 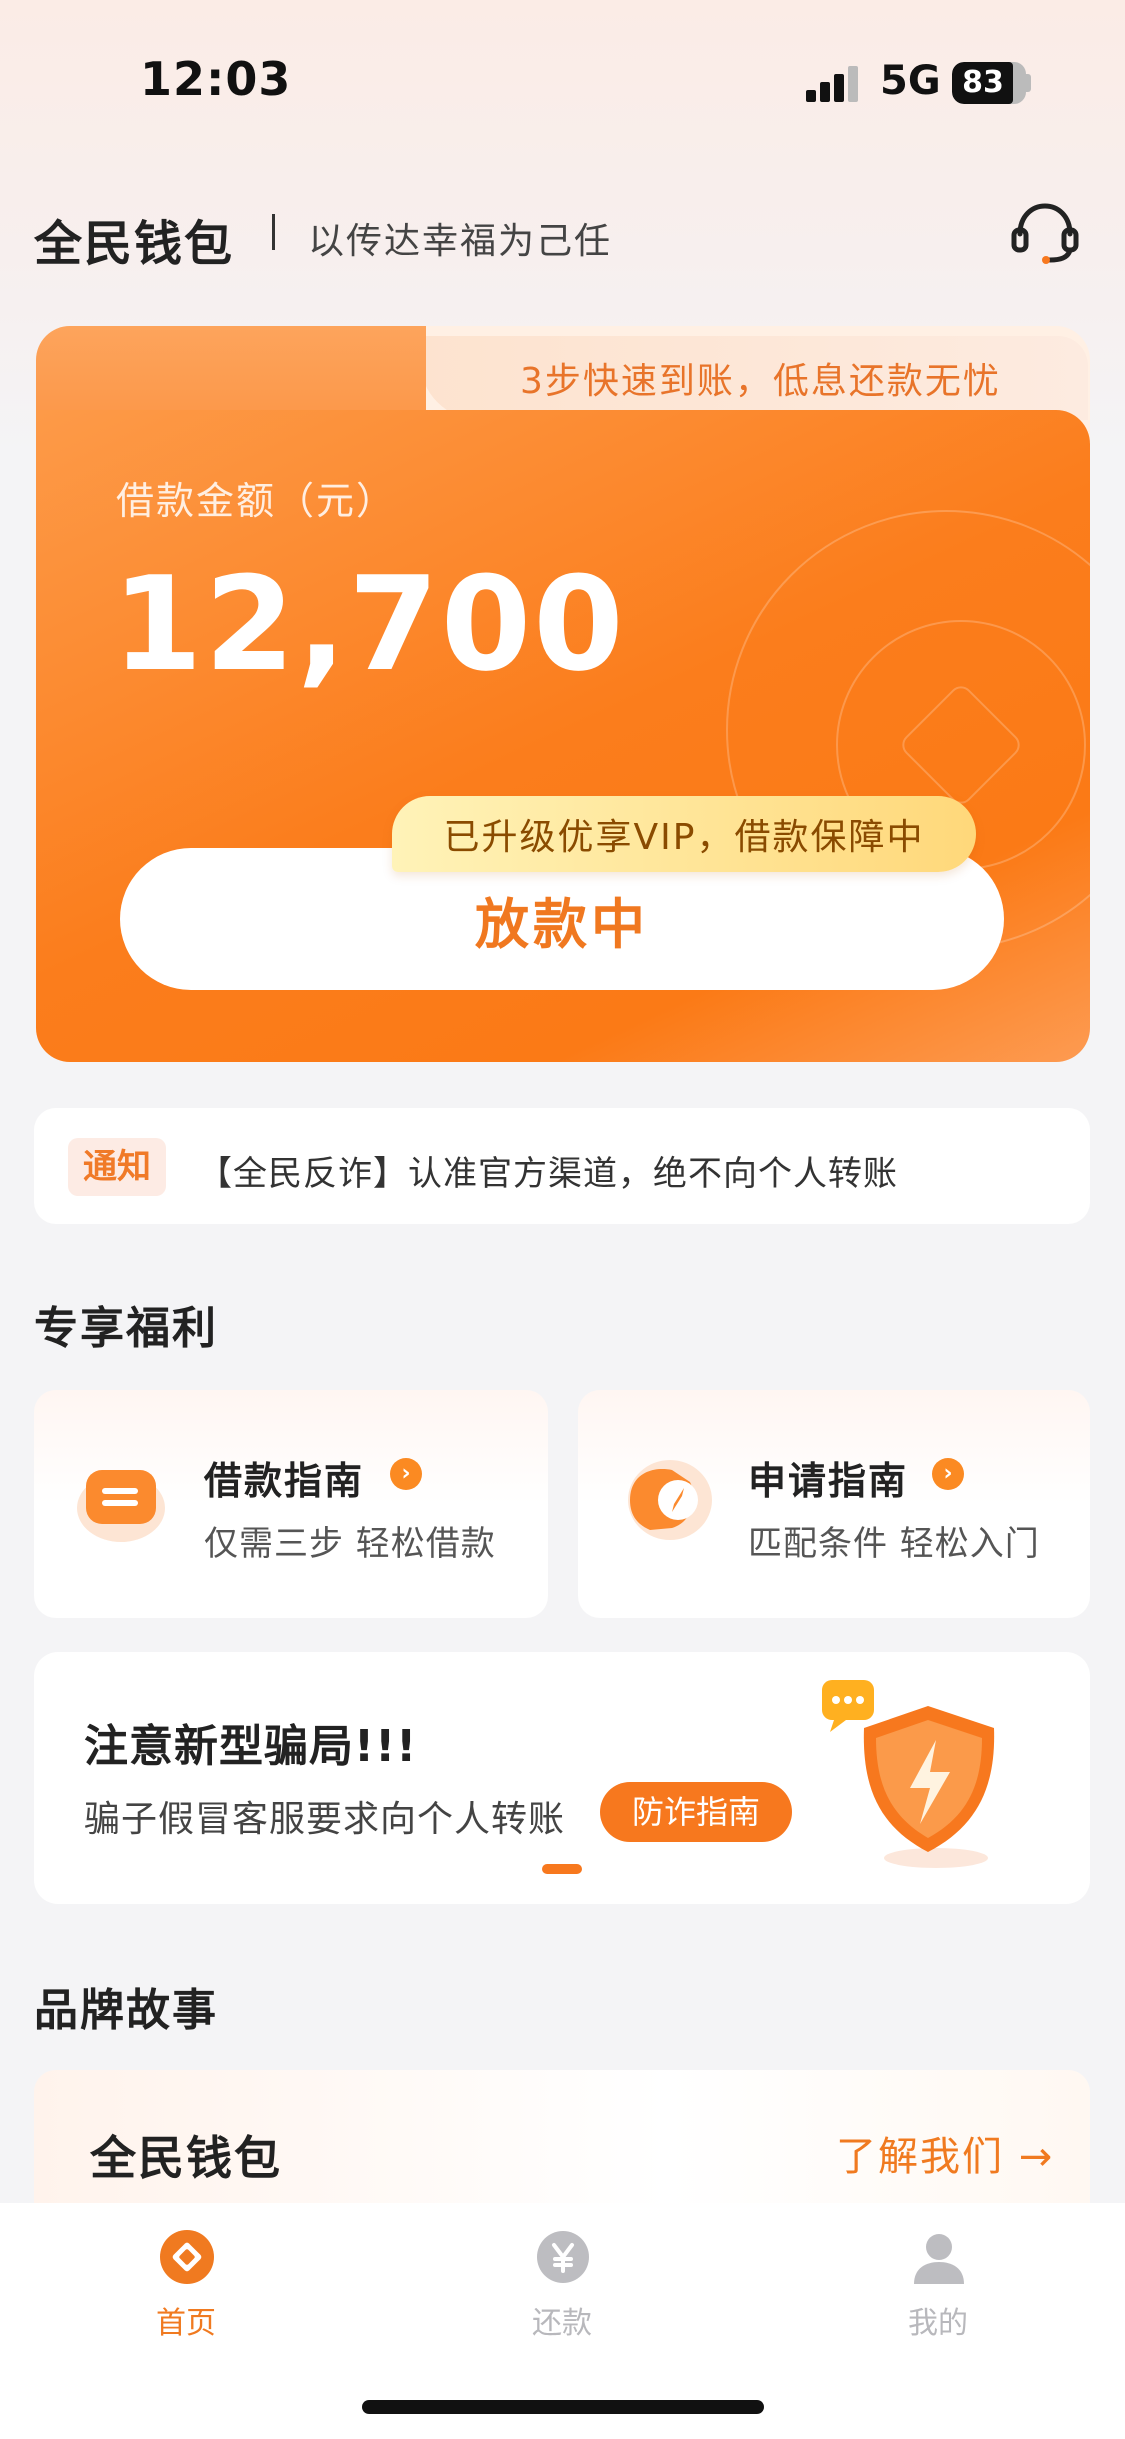 What do you see at coordinates (187, 2257) in the screenshot?
I see `home-icon` at bounding box center [187, 2257].